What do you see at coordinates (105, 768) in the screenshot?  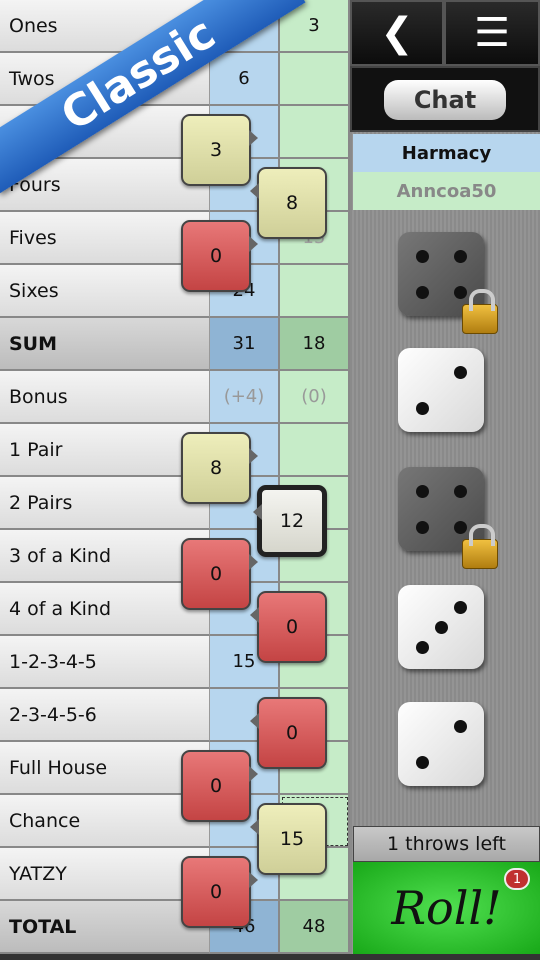 I see `row-label: Full House` at bounding box center [105, 768].